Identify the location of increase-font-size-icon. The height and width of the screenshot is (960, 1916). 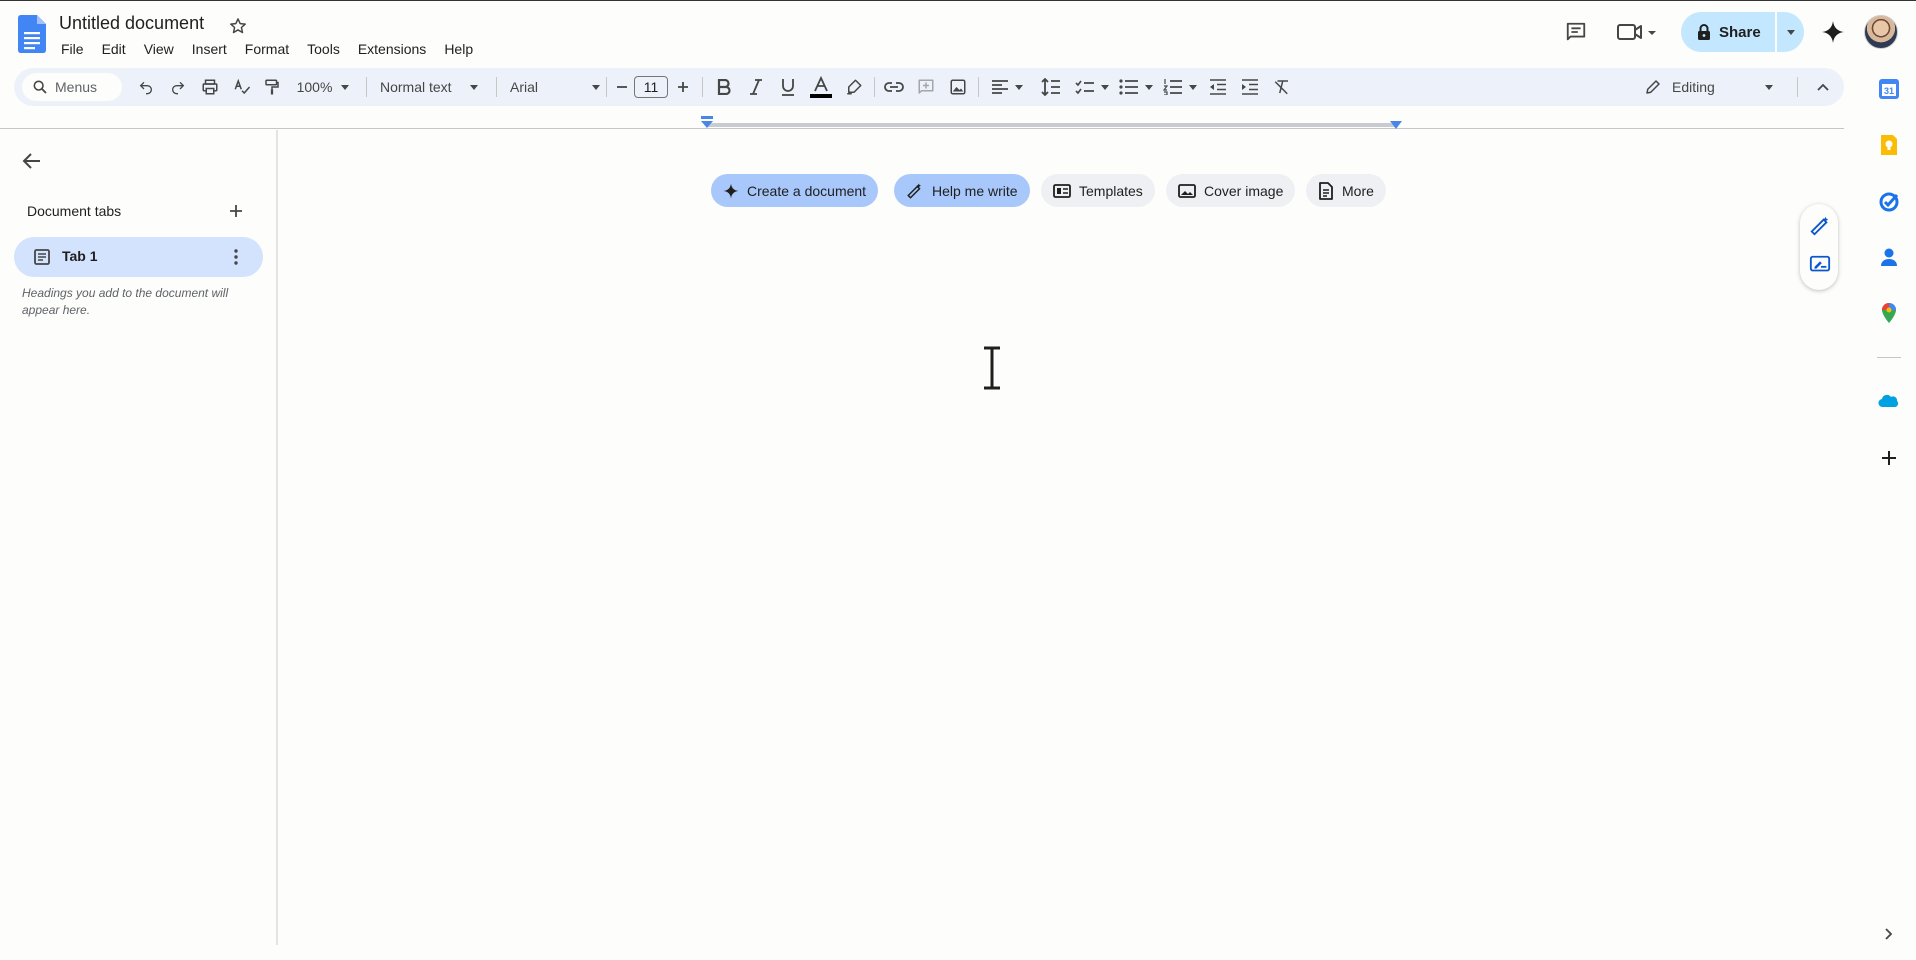
(683, 87).